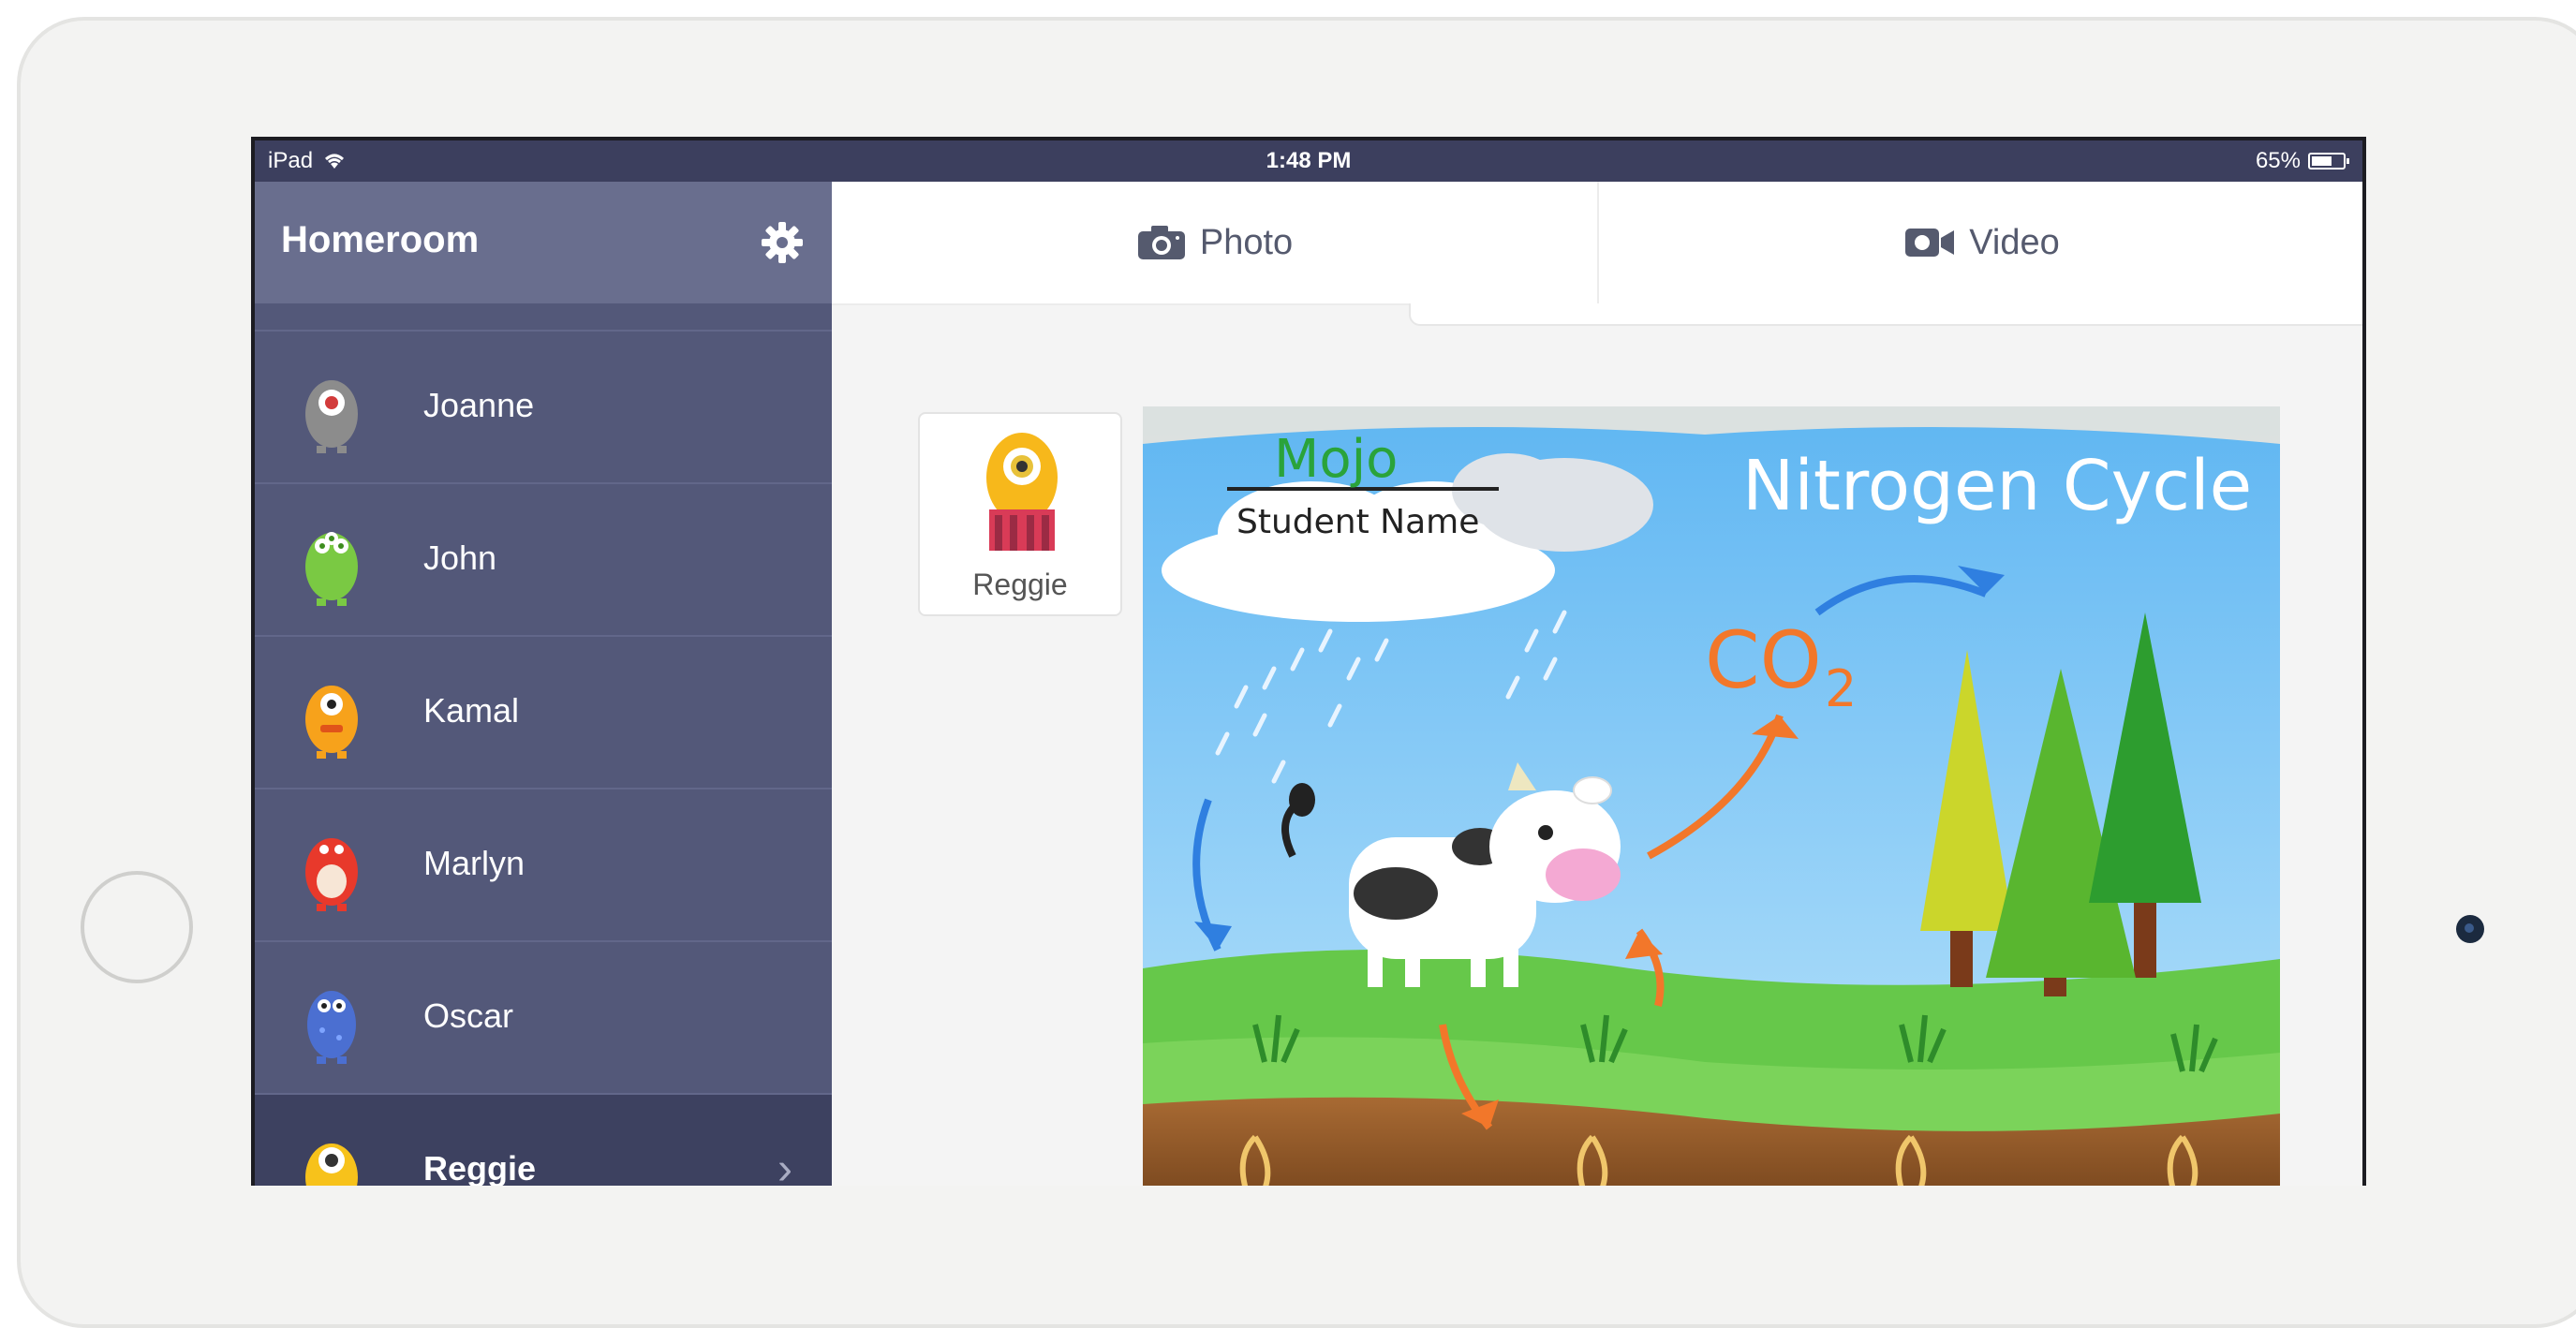 Image resolution: width=2576 pixels, height=1328 pixels. What do you see at coordinates (1357, 522) in the screenshot?
I see `artwork-caption: Student Name` at bounding box center [1357, 522].